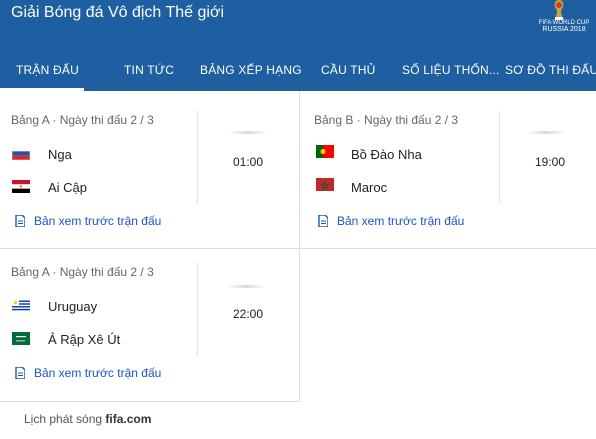 This screenshot has width=596, height=439. I want to click on tab-standings: Bảng xếp hạng, so click(251, 74).